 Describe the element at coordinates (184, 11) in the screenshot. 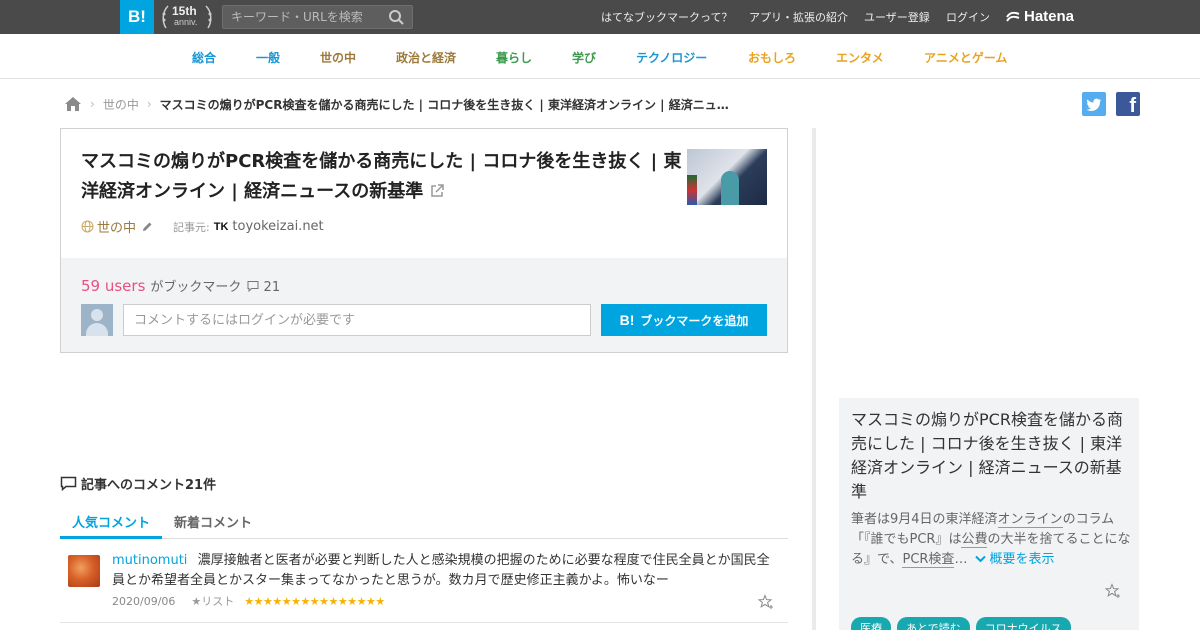

I see `anniversary-number: 15th` at that location.